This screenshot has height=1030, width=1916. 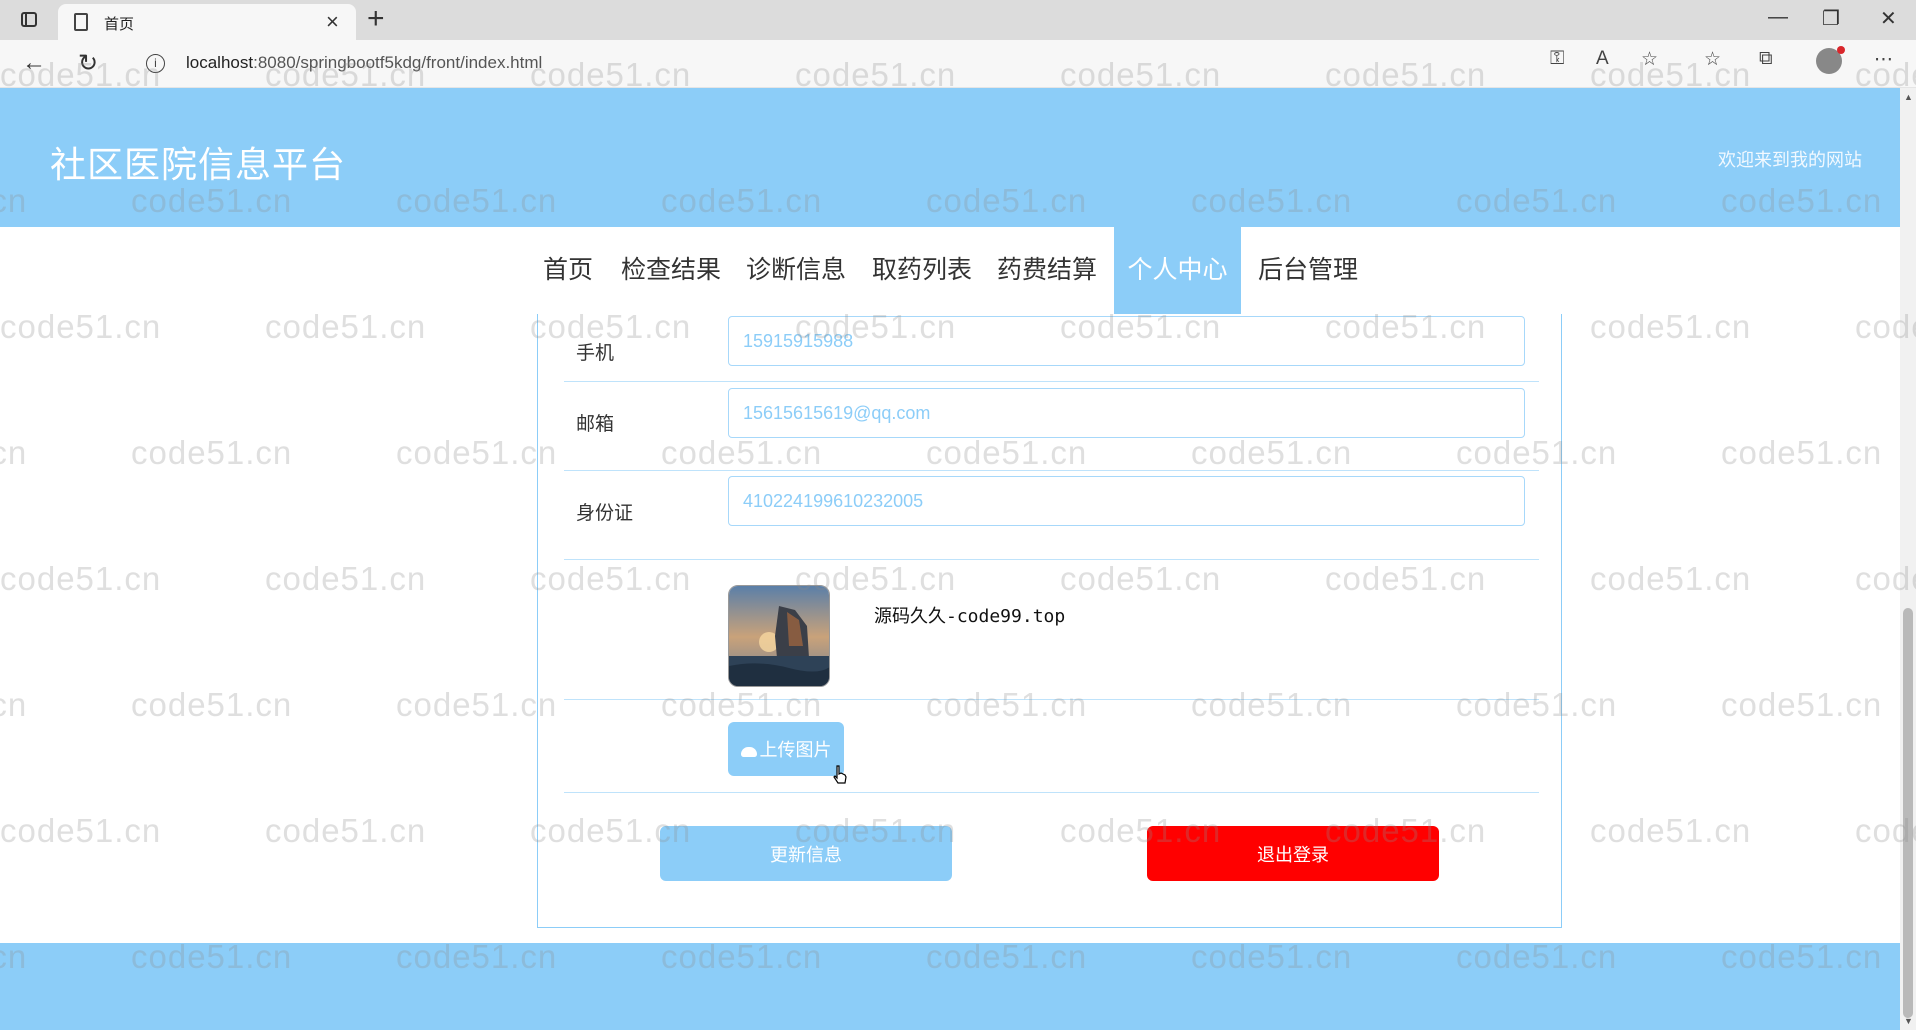 I want to click on upload-row: 上传图片, so click(x=1051, y=746).